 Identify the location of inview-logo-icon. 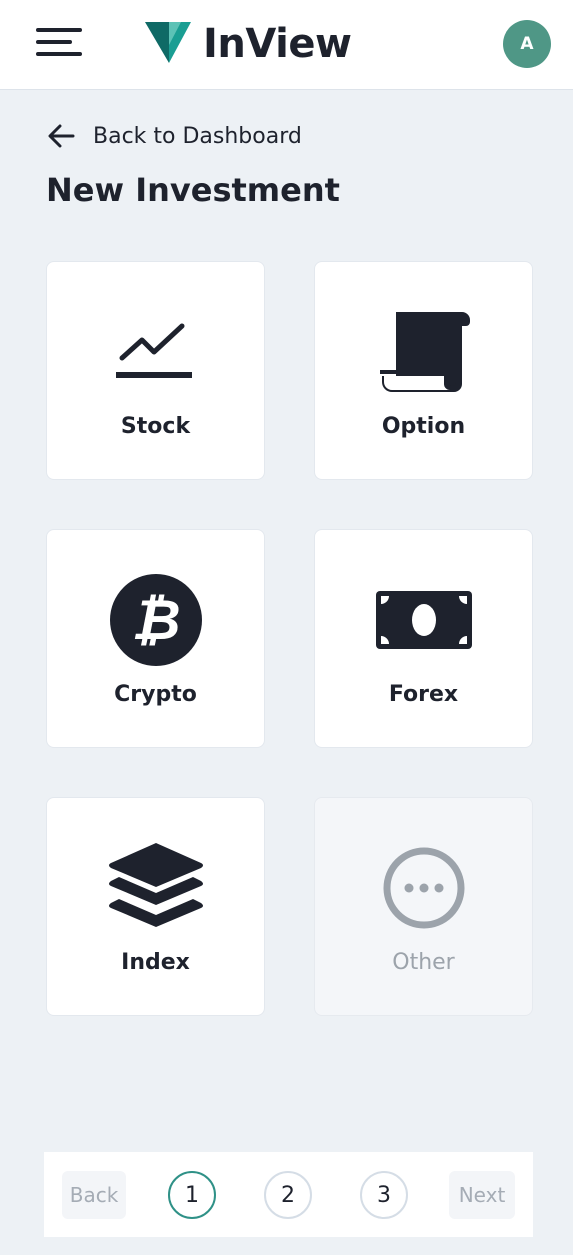
(168, 42).